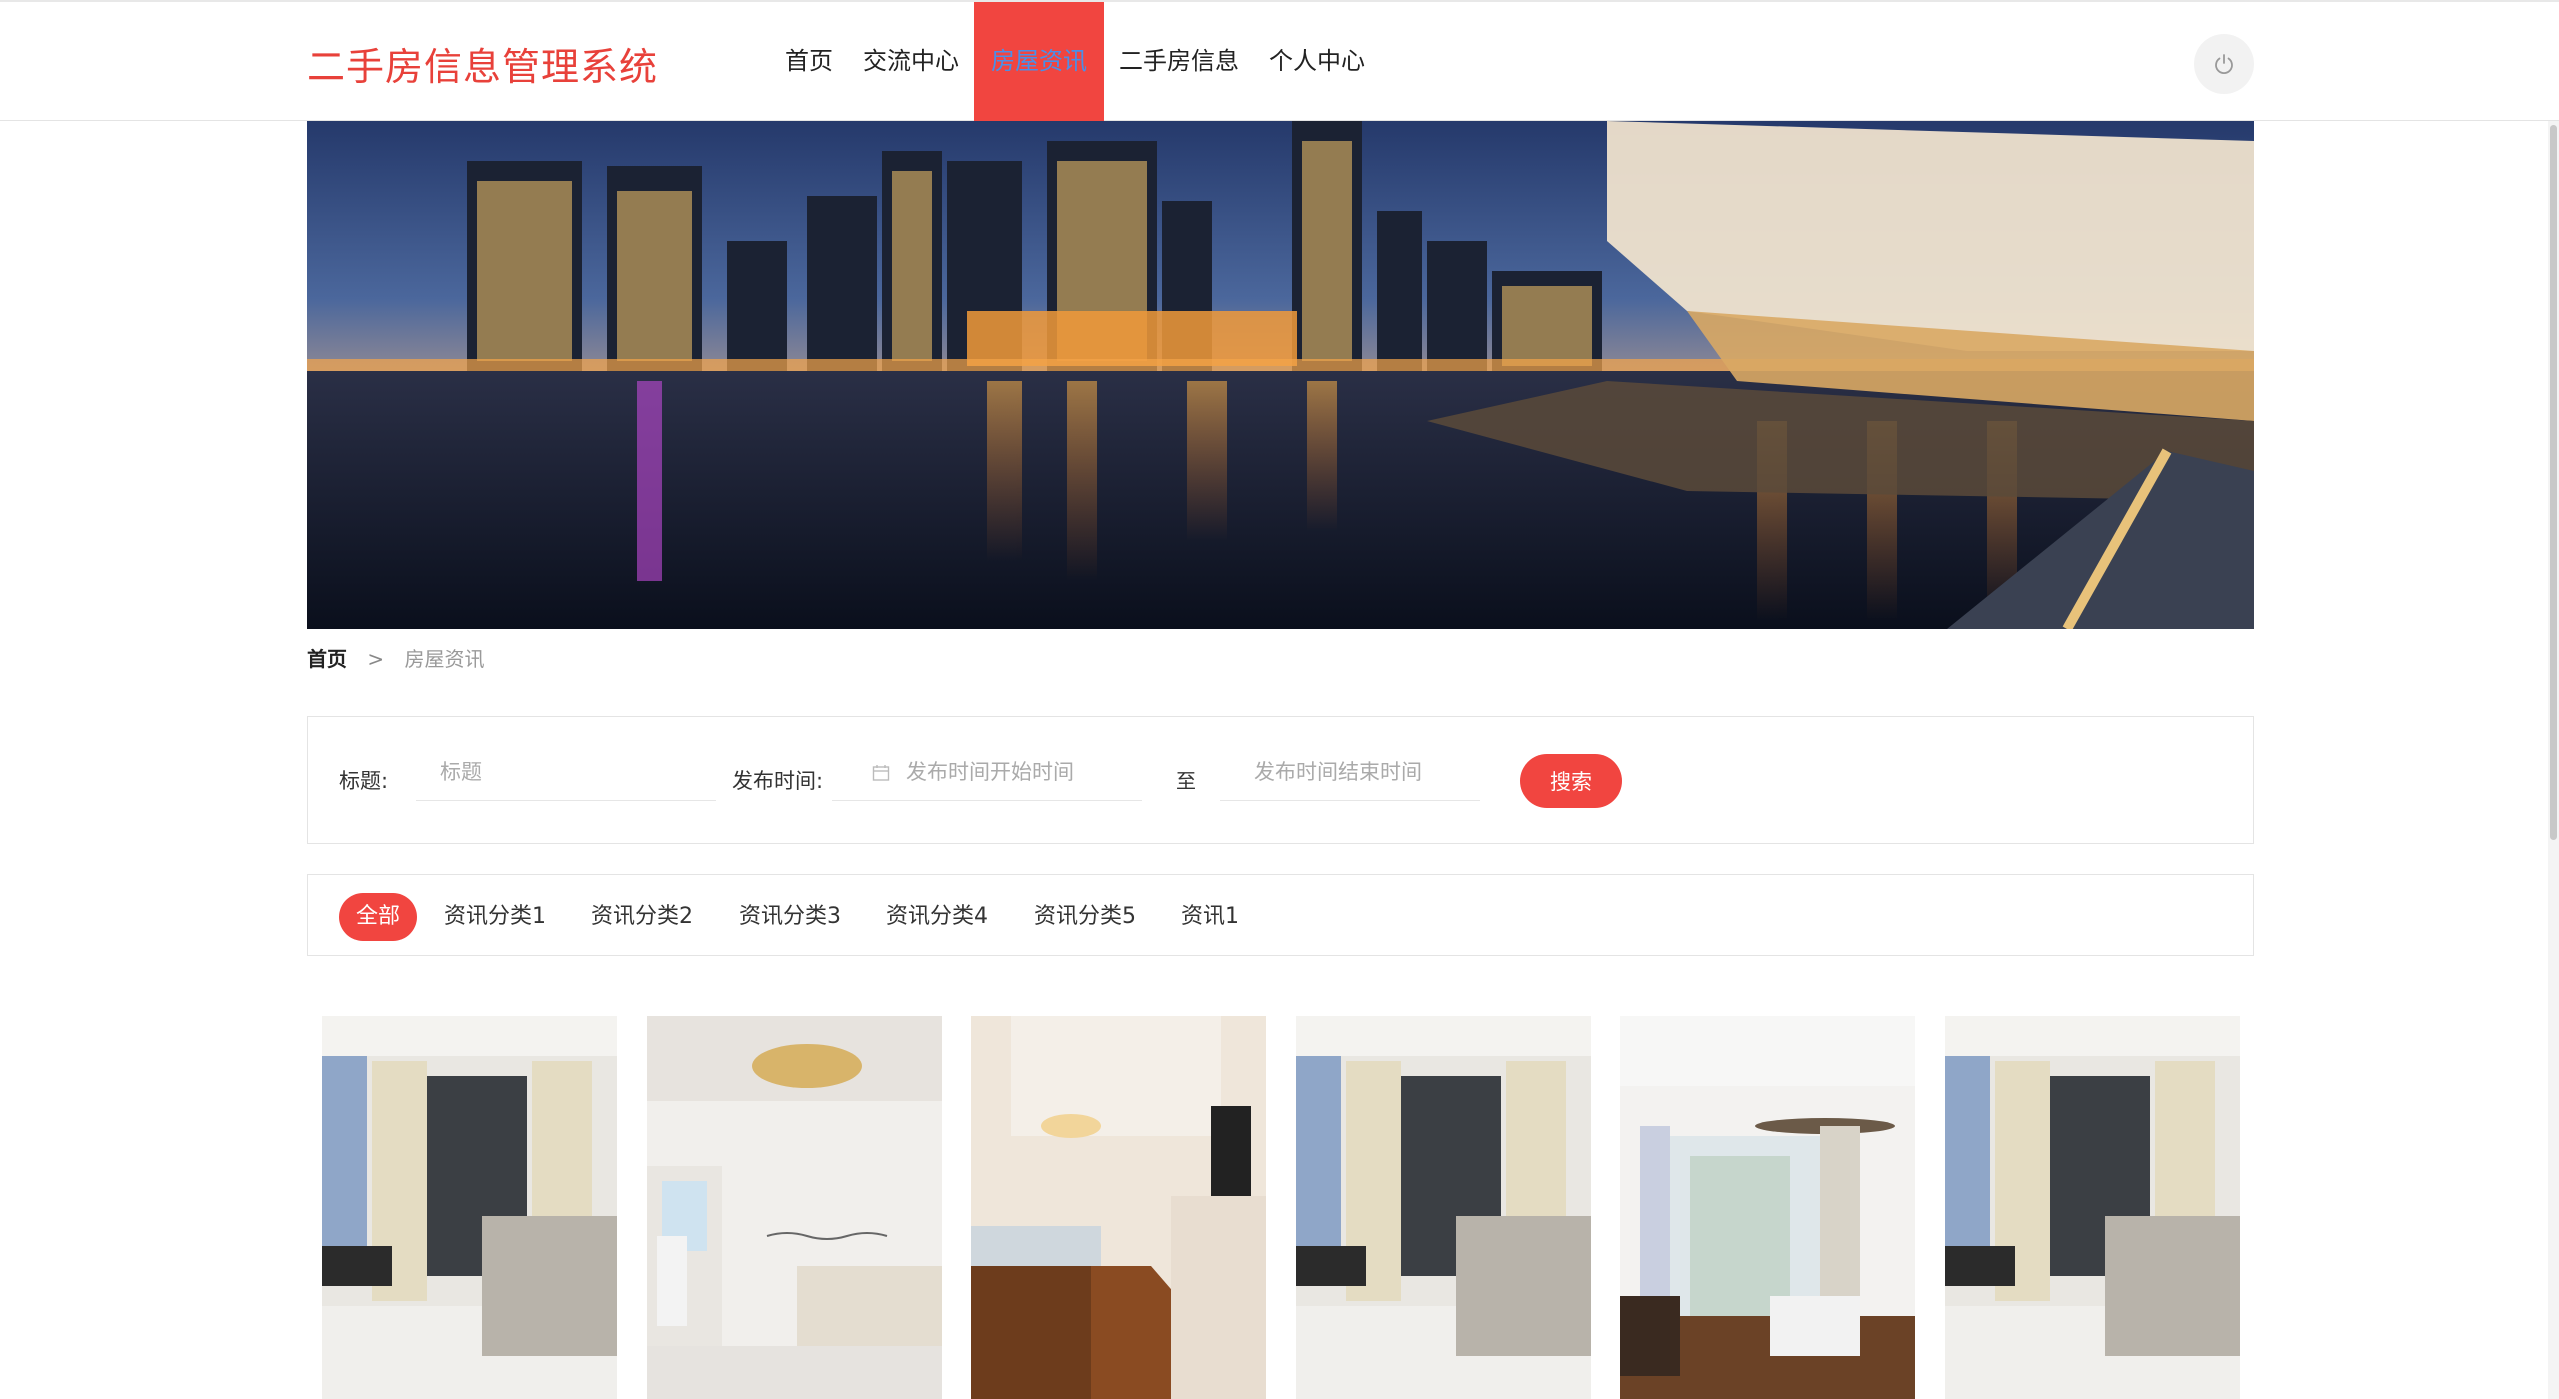 The height and width of the screenshot is (1399, 2559). What do you see at coordinates (482, 63) in the screenshot?
I see `app-title: 二手房信息管理系统` at bounding box center [482, 63].